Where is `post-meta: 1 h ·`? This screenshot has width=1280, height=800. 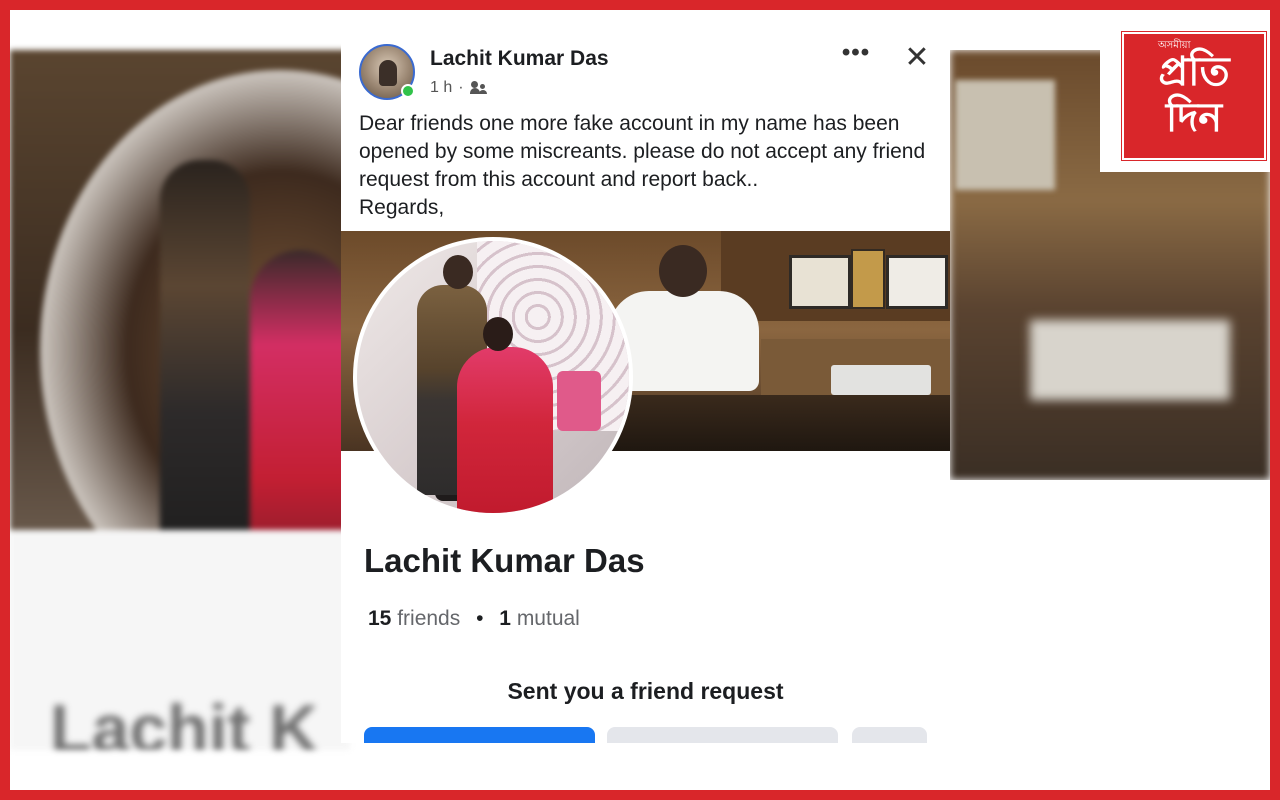 post-meta: 1 h · is located at coordinates (459, 88).